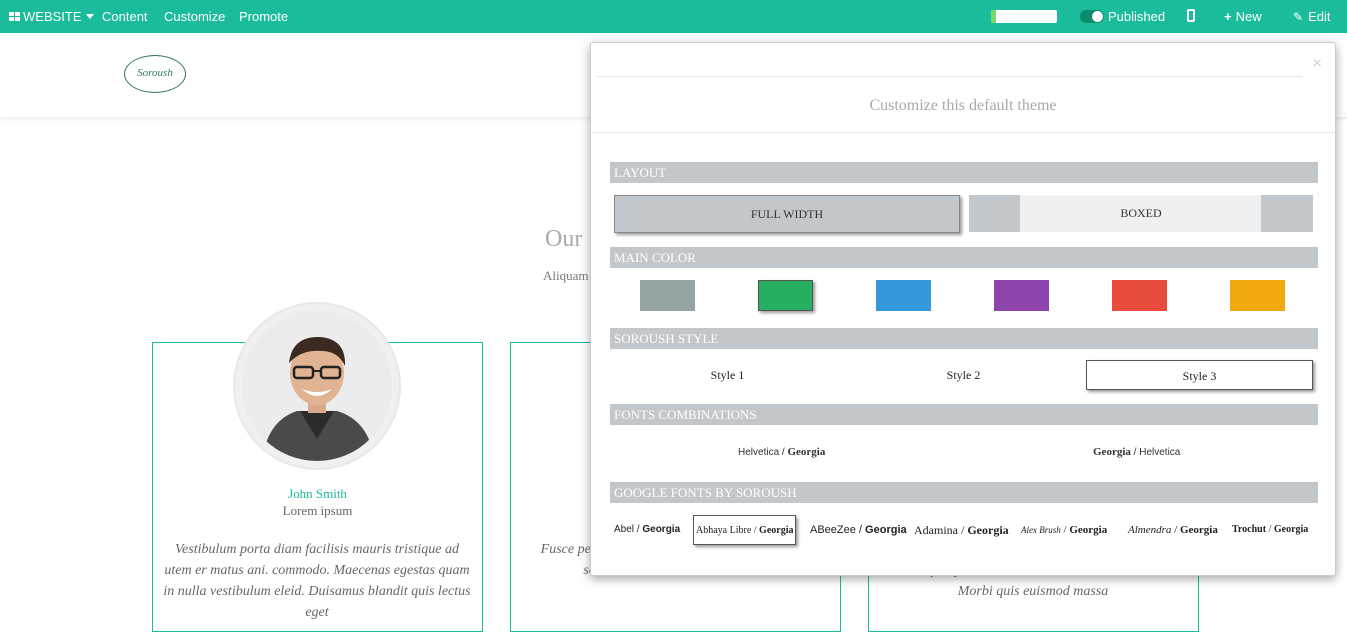  I want to click on google-font-trochut: Trochut / Georgia, so click(1270, 530).